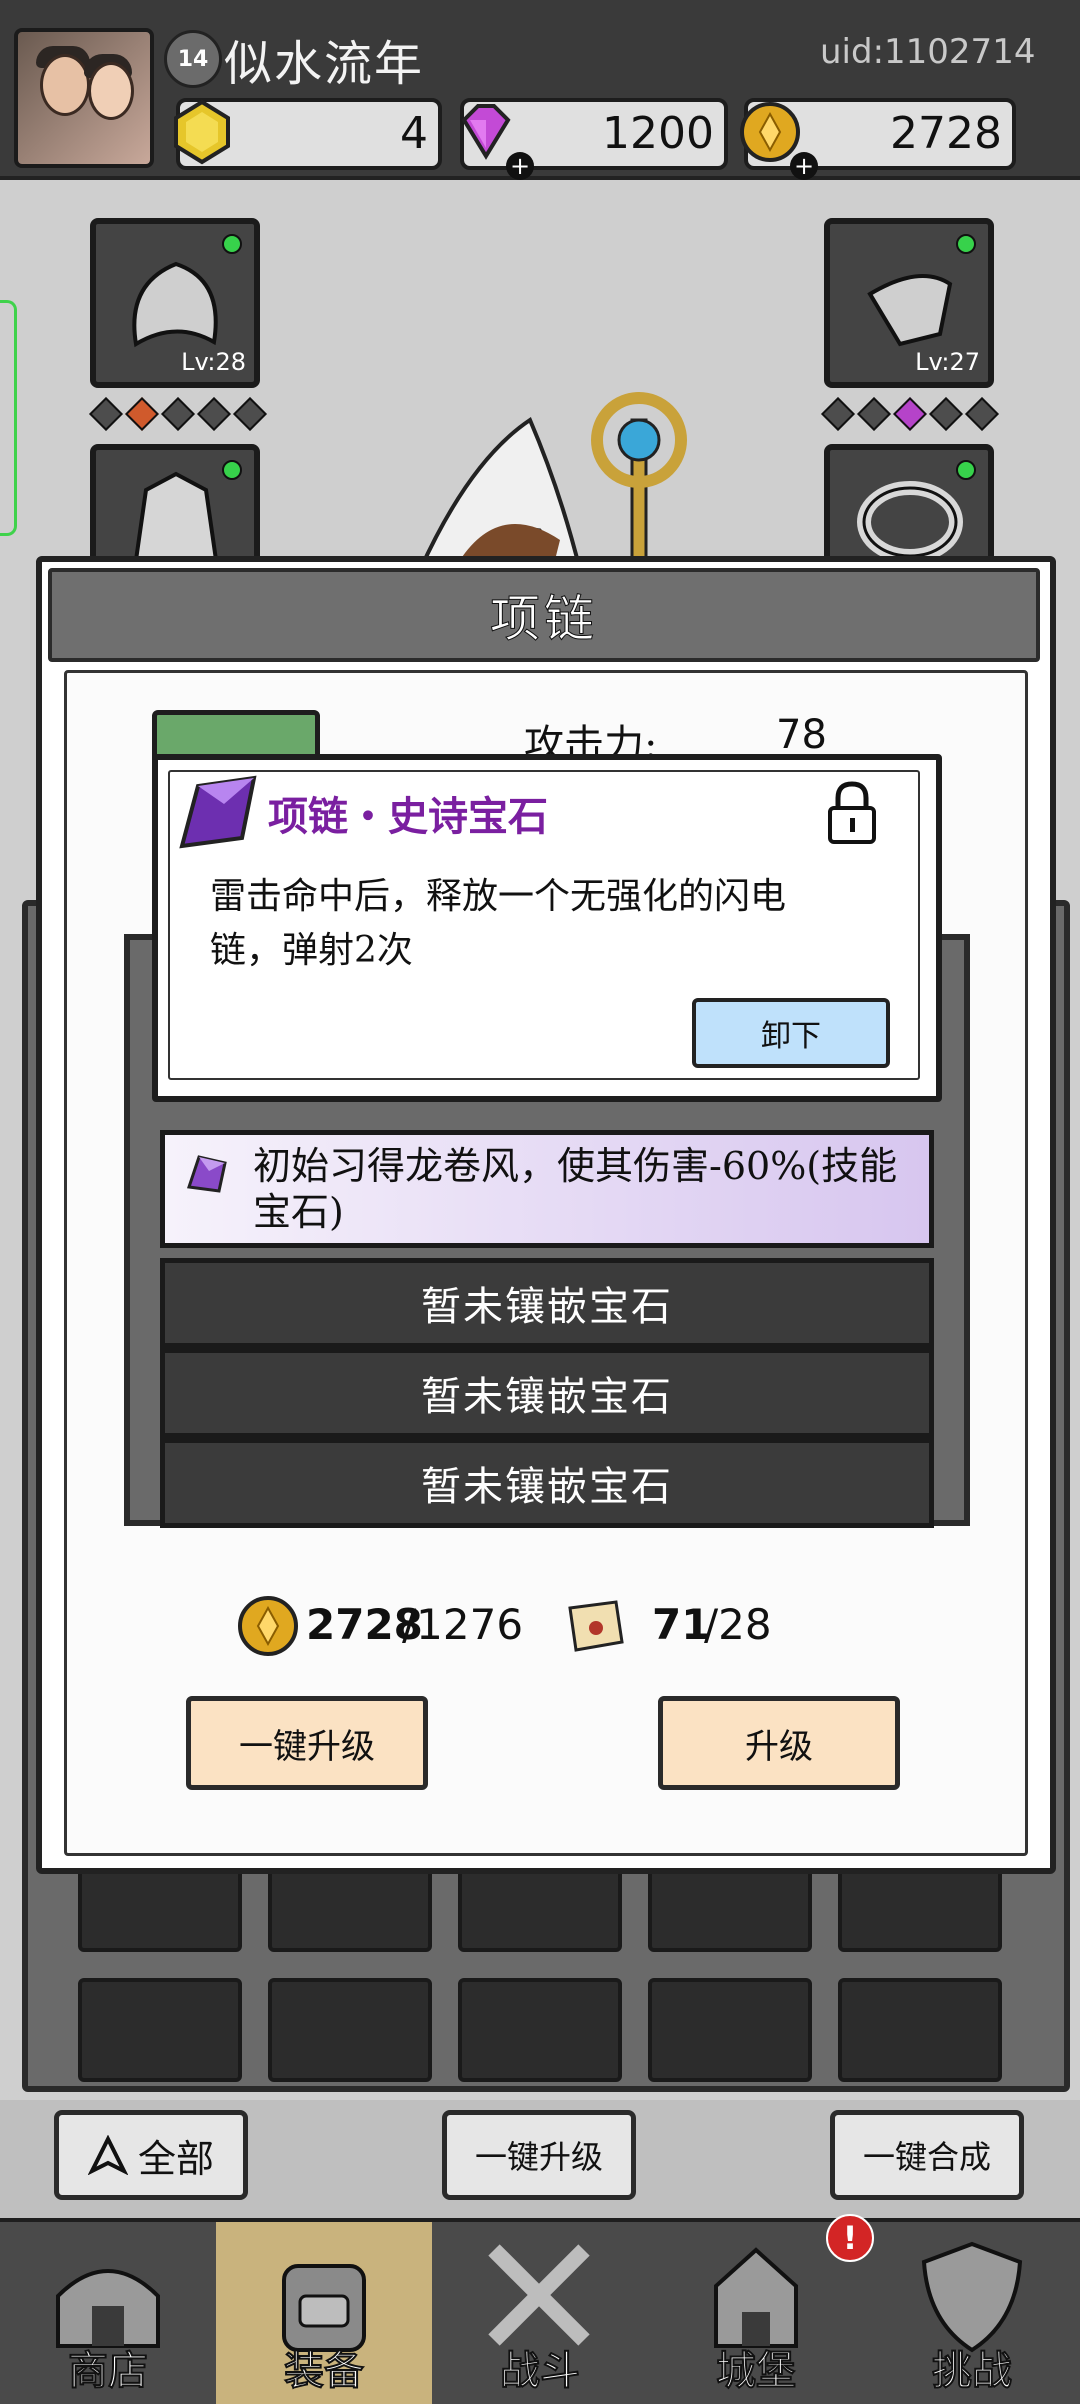 The image size is (1080, 2404). I want to click on gem-detail-popup: 项链・史诗宝石 雷击命中后，释放一个无强化的闪电链，弹射2次 卸下, so click(547, 928).